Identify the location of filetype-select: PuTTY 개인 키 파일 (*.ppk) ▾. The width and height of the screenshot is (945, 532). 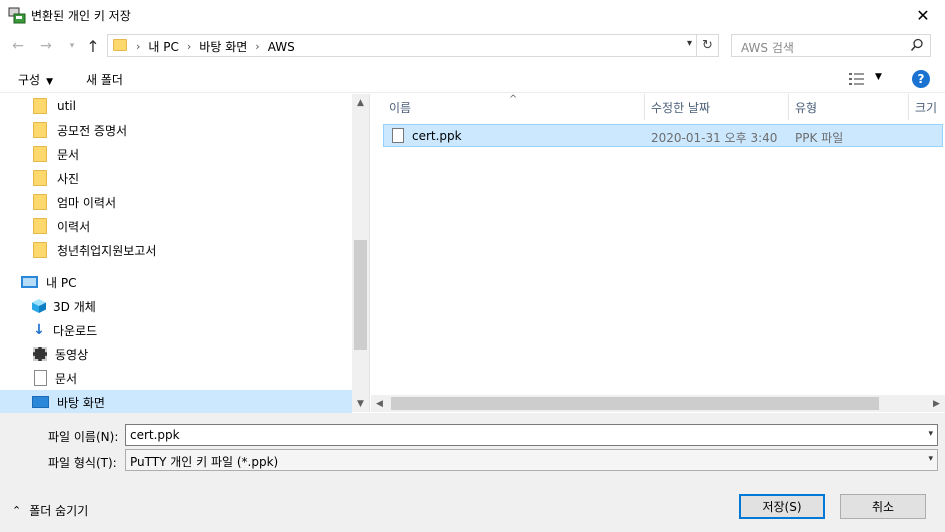
(531, 460).